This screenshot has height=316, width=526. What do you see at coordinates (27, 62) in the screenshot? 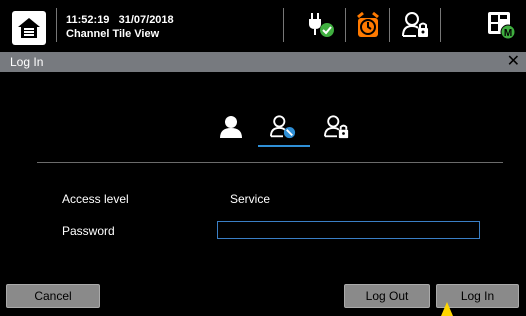
I see `dialog-title: Log In` at bounding box center [27, 62].